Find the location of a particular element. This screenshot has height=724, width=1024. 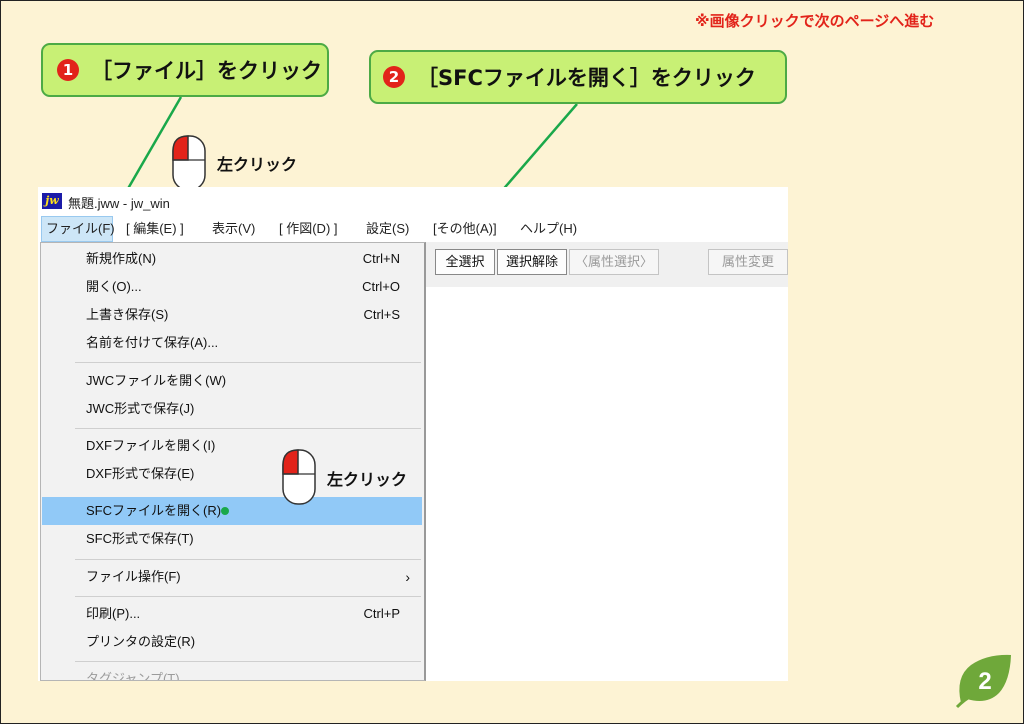

menu-item-open-shortcut: Ctrl+O is located at coordinates (381, 286).